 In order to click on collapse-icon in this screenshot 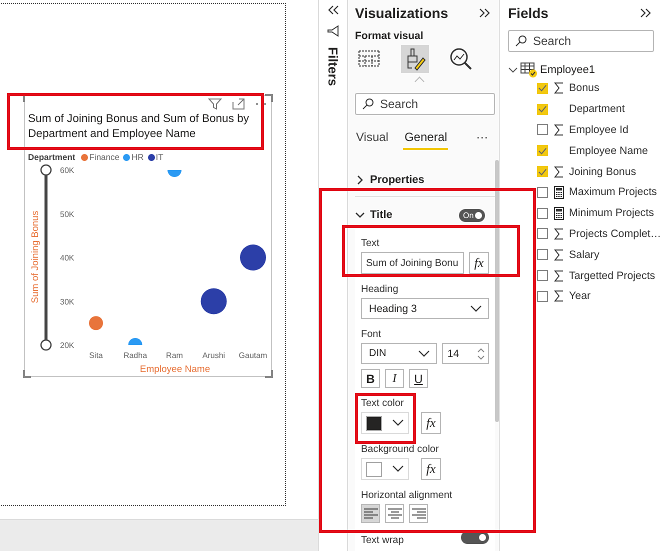, I will do `click(333, 10)`.